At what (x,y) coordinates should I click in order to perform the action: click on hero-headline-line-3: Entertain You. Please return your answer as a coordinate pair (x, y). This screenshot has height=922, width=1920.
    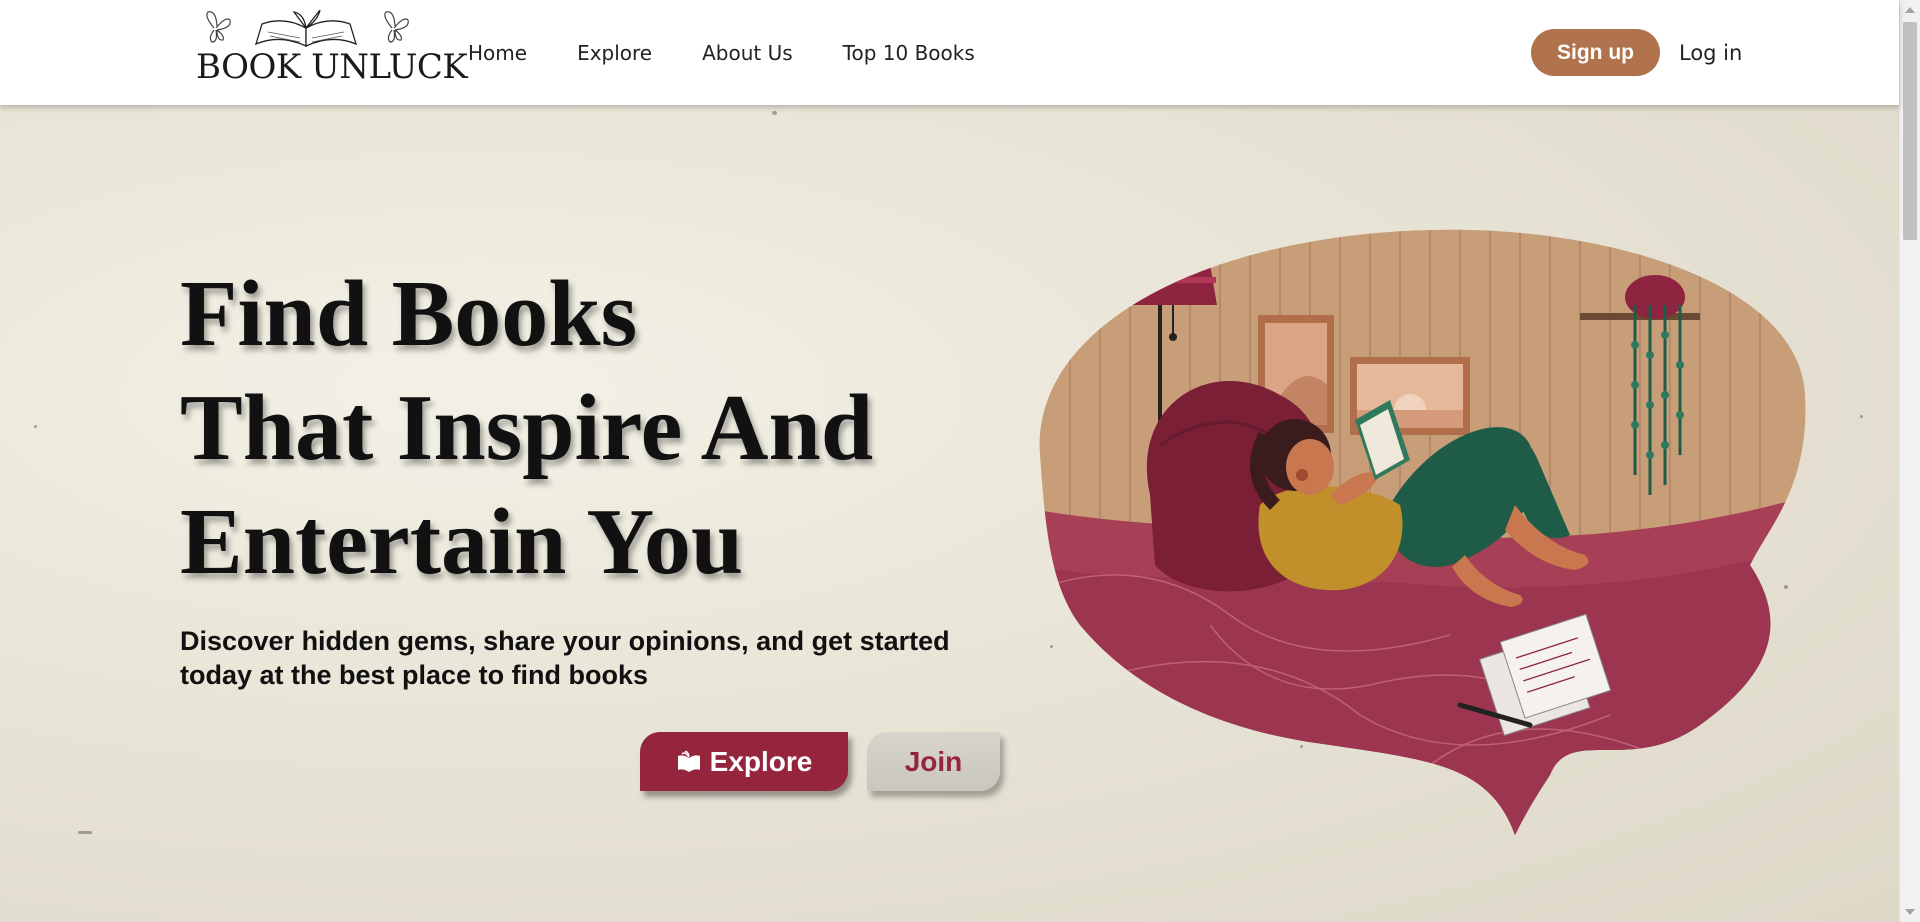
    Looking at the image, I should click on (462, 542).